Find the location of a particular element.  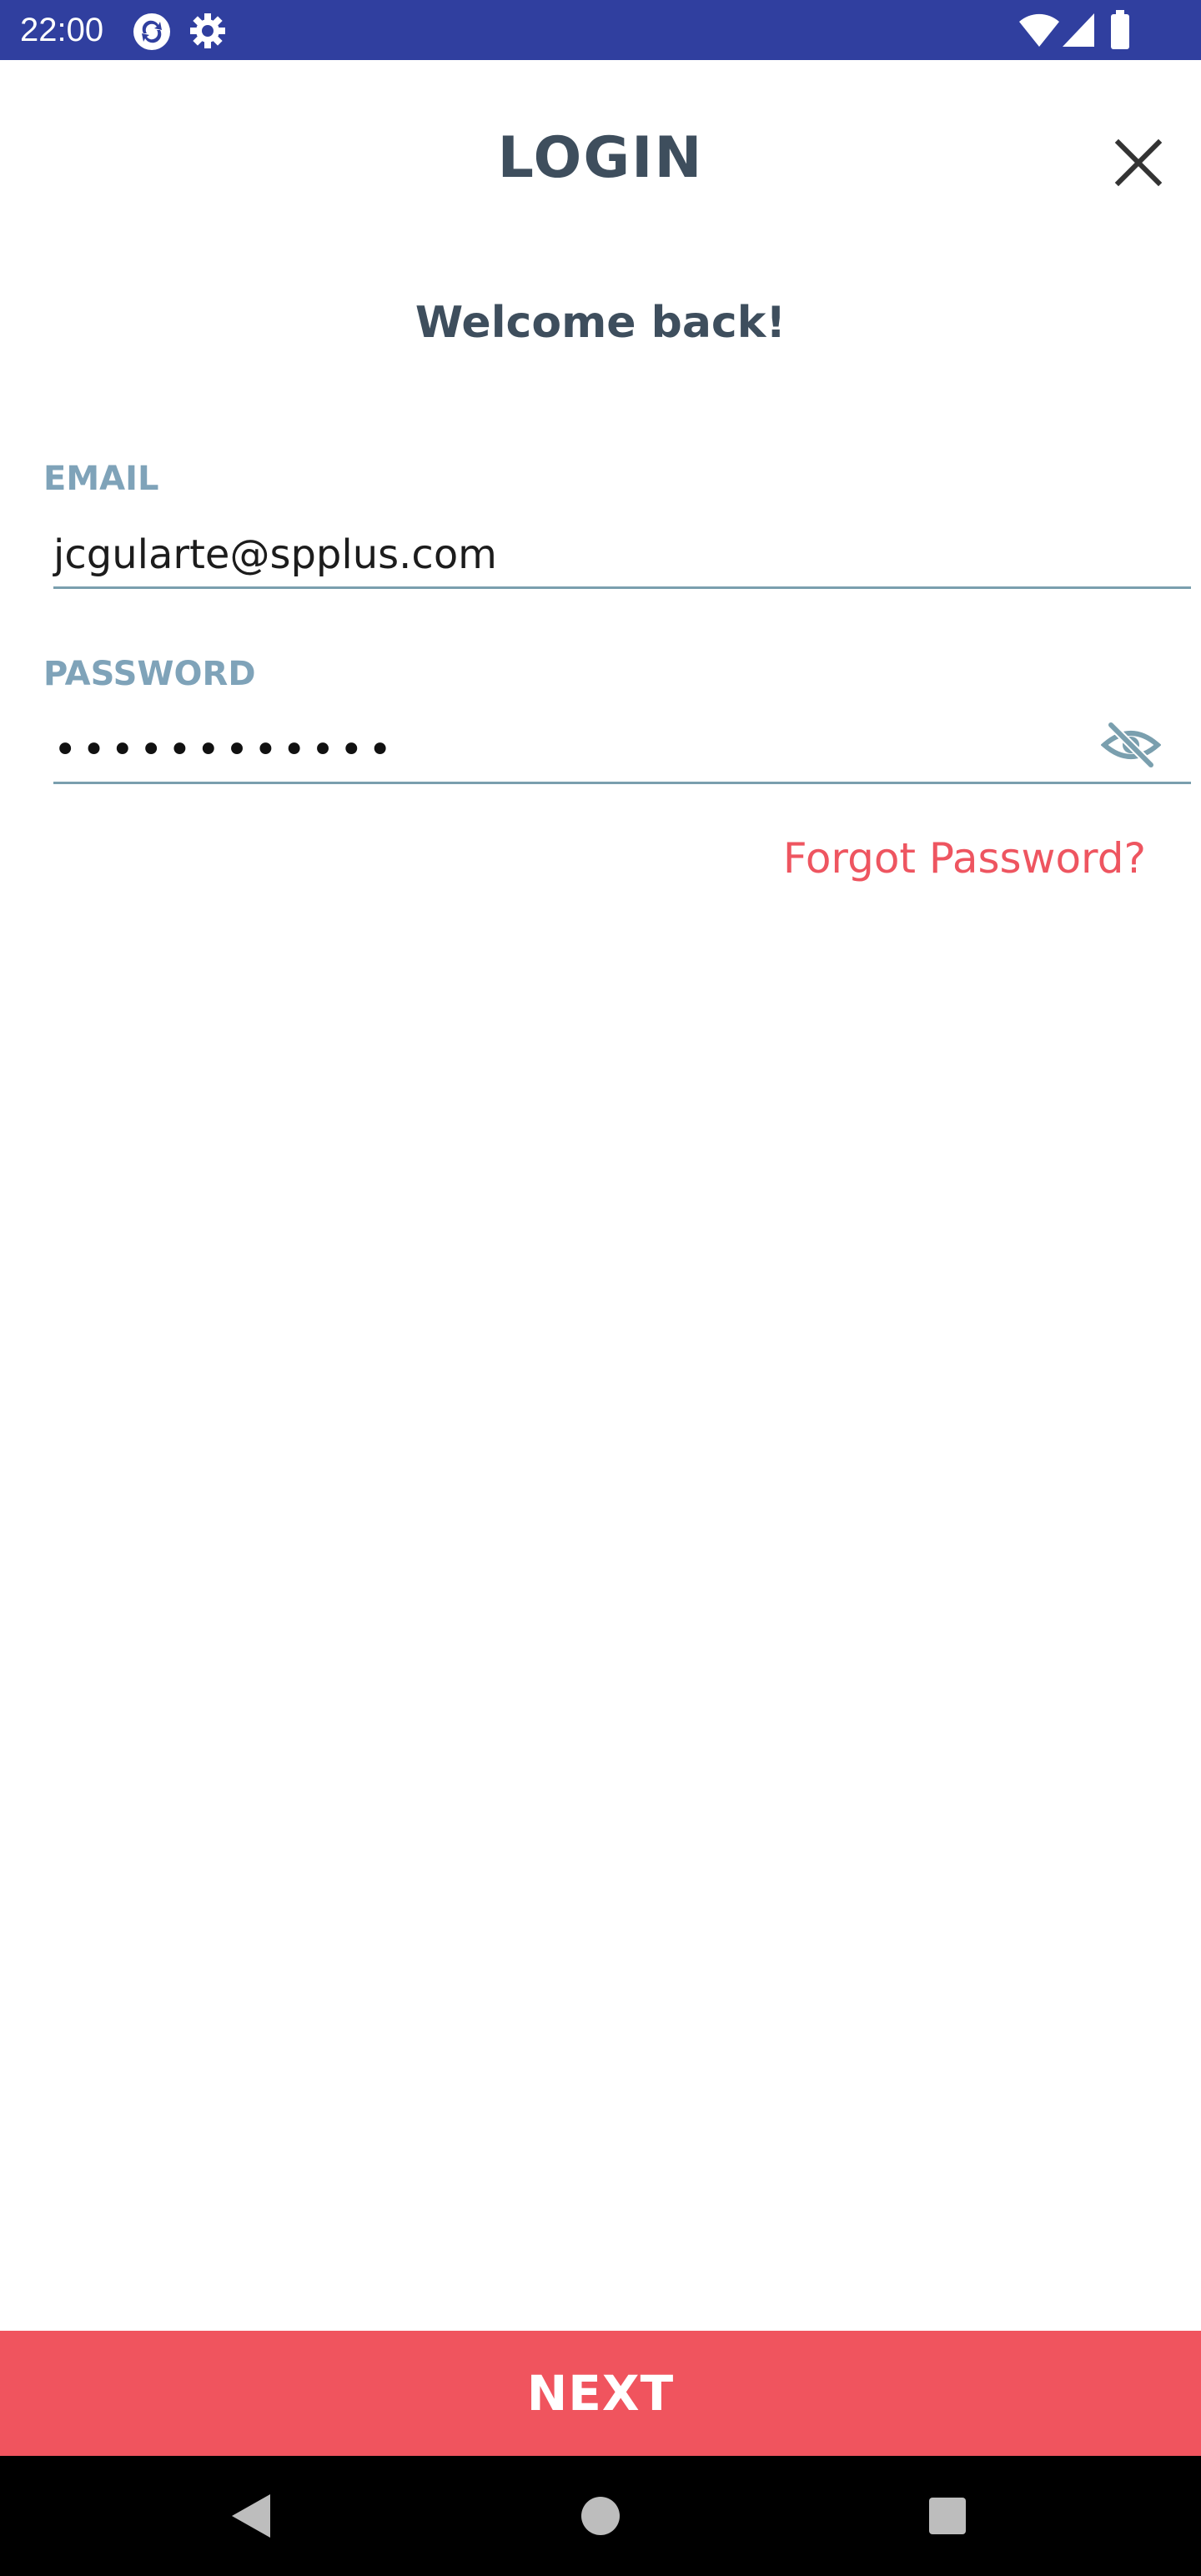

email-value: jcgularte@spplus.com is located at coordinates (275, 554).